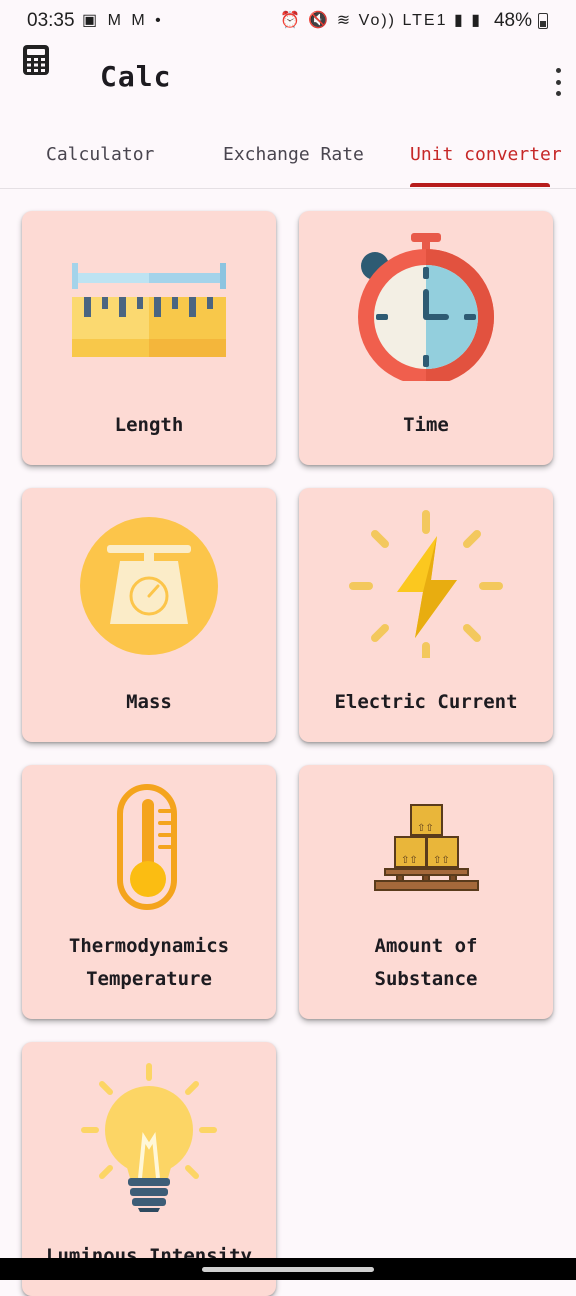 Image resolution: width=576 pixels, height=1296 pixels. What do you see at coordinates (426, 847) in the screenshot?
I see `boxes-icon: ⇧⇧ ⇧⇧ ⇧⇧` at bounding box center [426, 847].